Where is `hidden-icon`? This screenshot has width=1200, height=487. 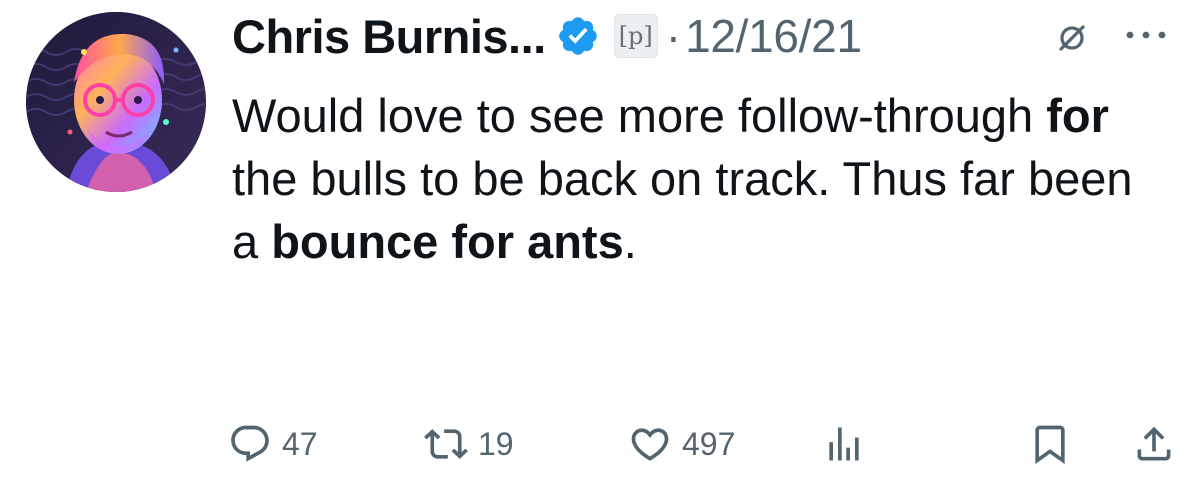
hidden-icon is located at coordinates (1072, 38).